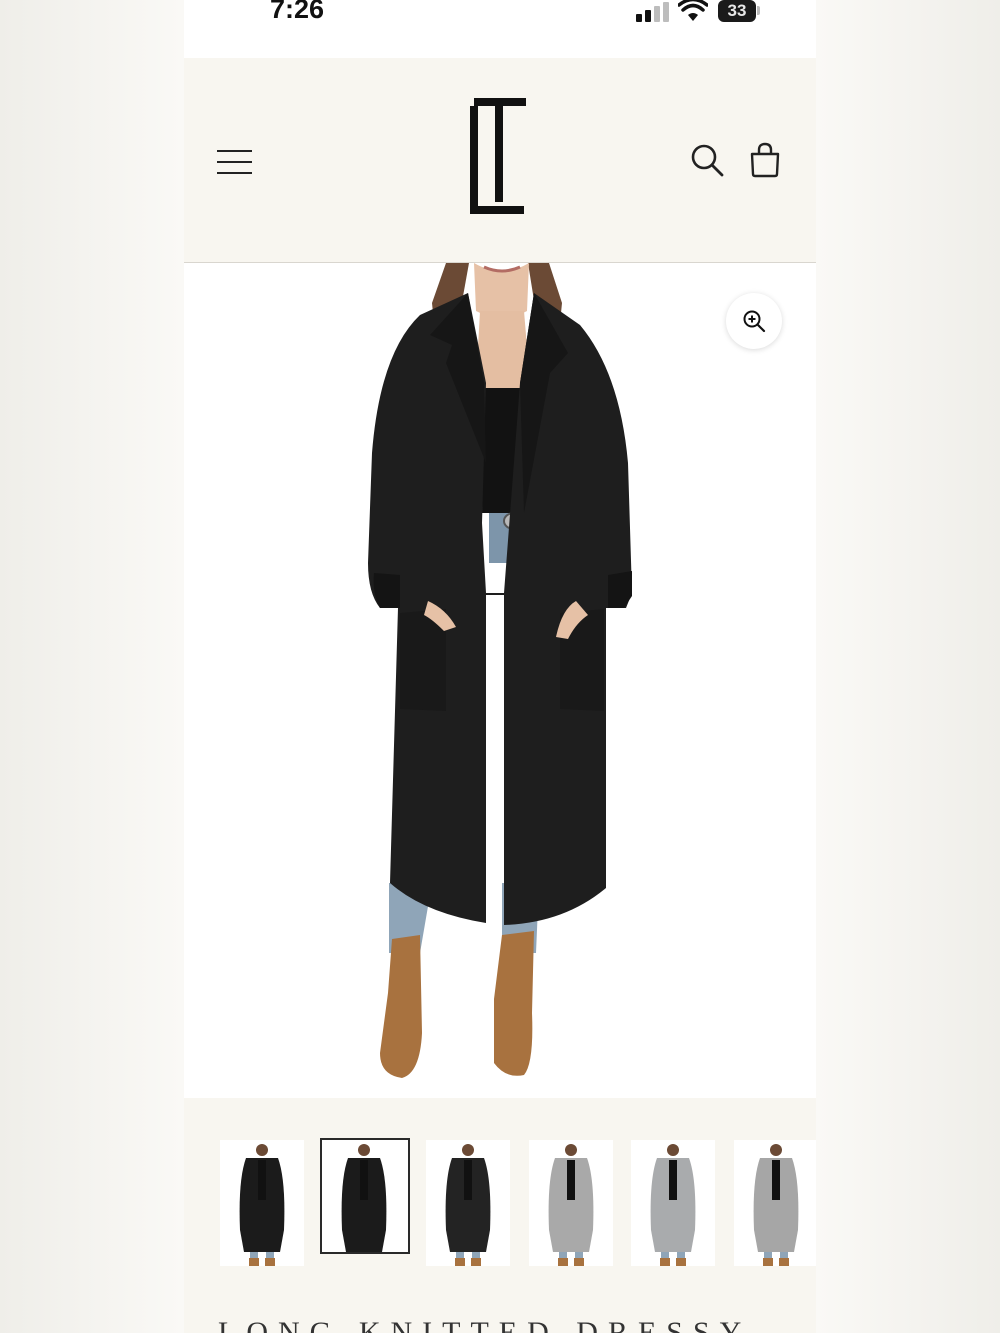 This screenshot has width=1000, height=1333. Describe the element at coordinates (707, 160) in the screenshot. I see `search-icon` at that location.